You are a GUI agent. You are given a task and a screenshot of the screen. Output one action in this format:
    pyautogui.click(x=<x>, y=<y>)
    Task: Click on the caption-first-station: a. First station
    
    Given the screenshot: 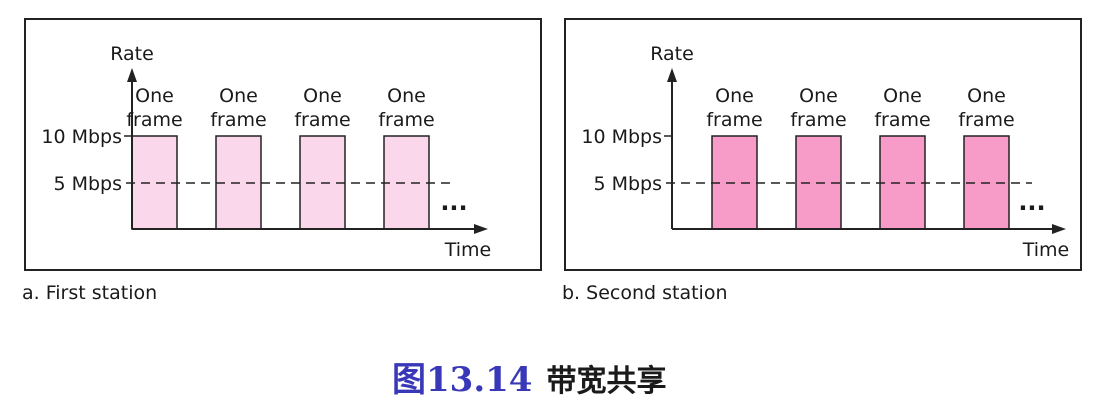 What is the action you would take?
    pyautogui.click(x=90, y=293)
    